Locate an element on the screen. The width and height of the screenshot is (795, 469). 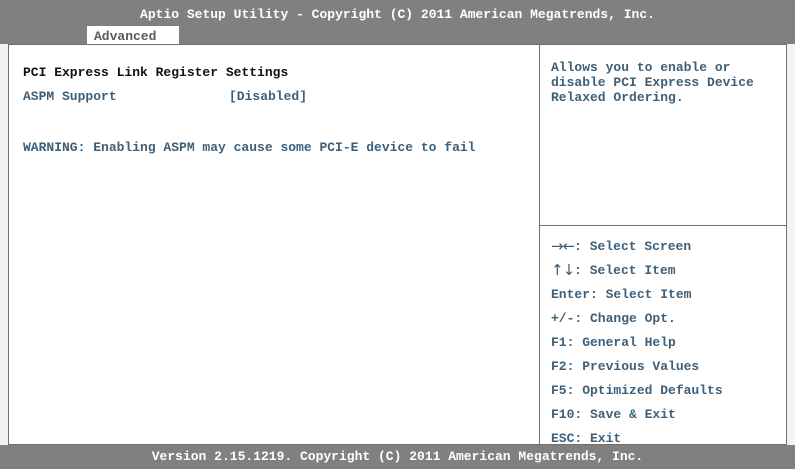
key-label: : Select Screen is located at coordinates (633, 246).